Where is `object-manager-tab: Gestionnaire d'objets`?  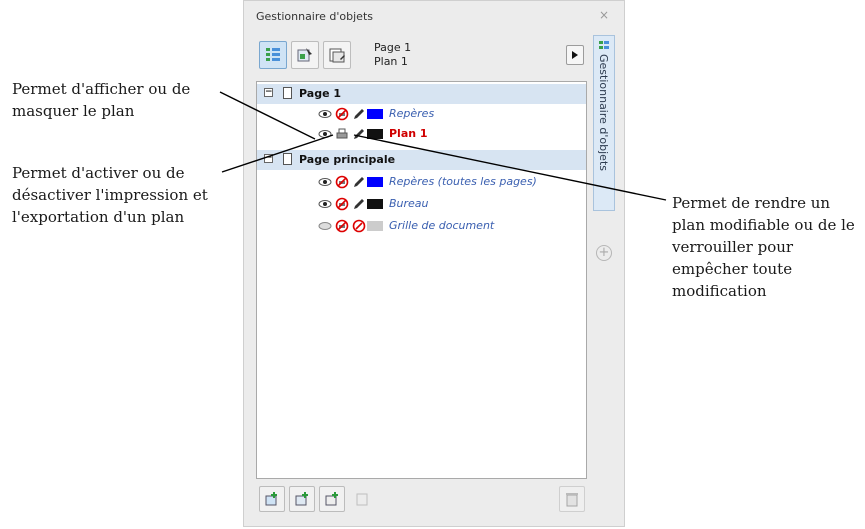 object-manager-tab: Gestionnaire d'objets is located at coordinates (604, 123).